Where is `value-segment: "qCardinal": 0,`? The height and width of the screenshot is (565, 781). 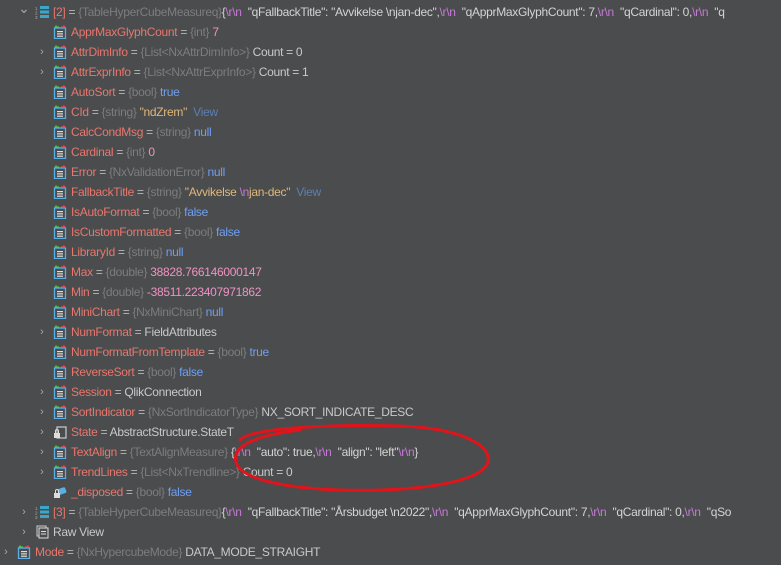
value-segment: "qCardinal": 0, is located at coordinates (653, 12).